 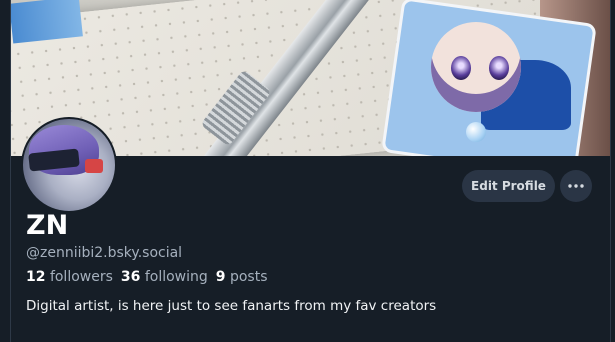 What do you see at coordinates (104, 253) in the screenshot?
I see `profile-handle: @zenniibi2.bsky.social` at bounding box center [104, 253].